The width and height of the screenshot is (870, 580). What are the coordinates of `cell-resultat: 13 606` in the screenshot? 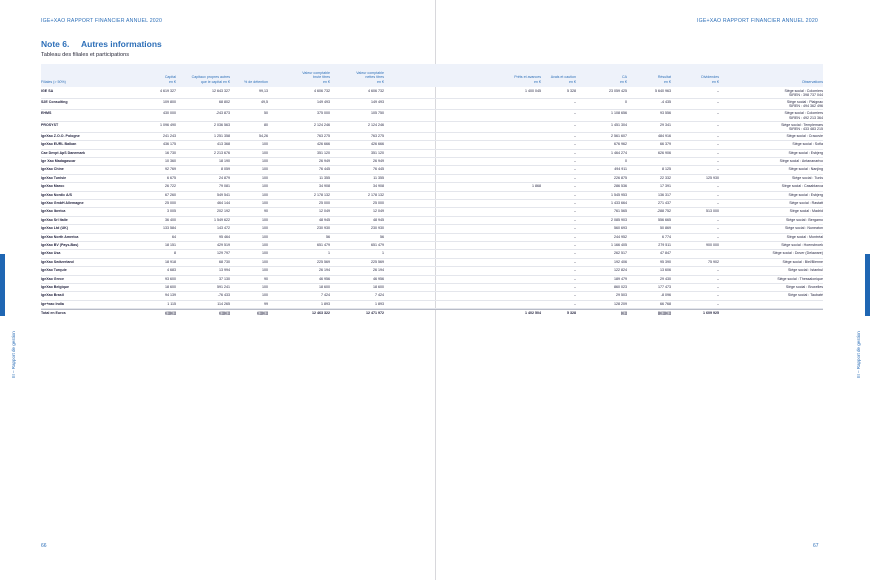 It's located at (665, 270).